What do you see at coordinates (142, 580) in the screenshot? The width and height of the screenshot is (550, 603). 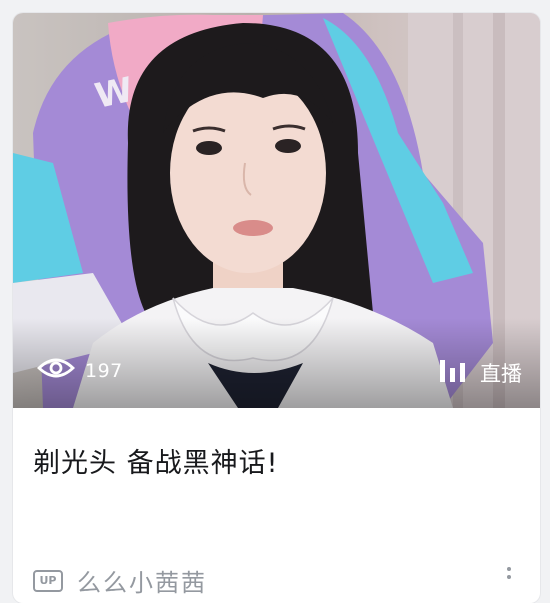 I see `author-name: 么么小茜茜` at bounding box center [142, 580].